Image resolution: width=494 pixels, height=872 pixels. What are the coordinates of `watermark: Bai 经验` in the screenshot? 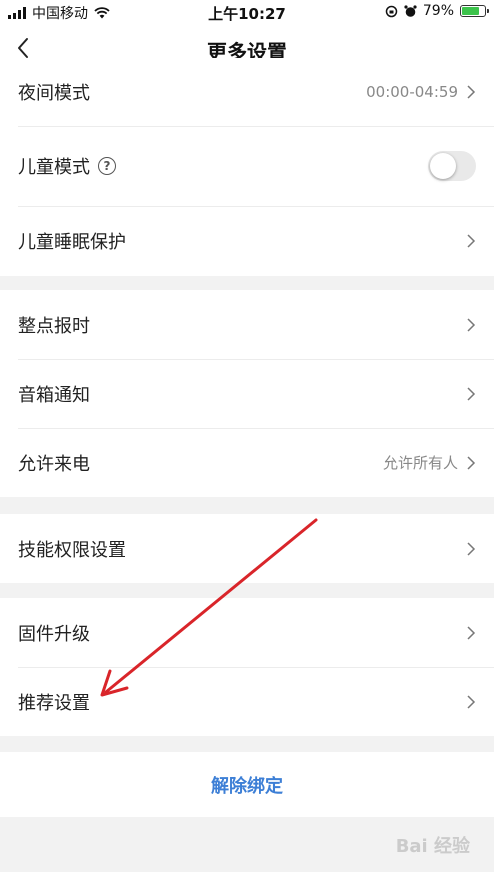 It's located at (432, 846).